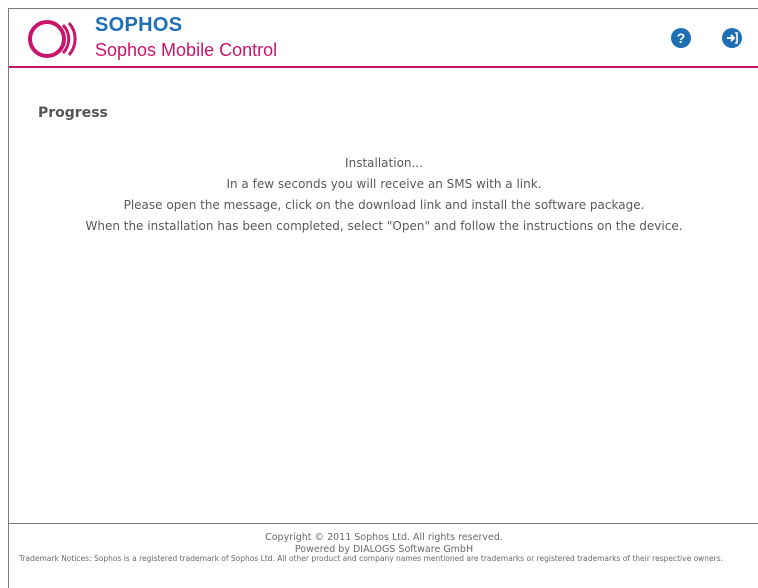 The image size is (758, 588). I want to click on header: SOPHOS Sophos Mobile Control ?, so click(383, 38).